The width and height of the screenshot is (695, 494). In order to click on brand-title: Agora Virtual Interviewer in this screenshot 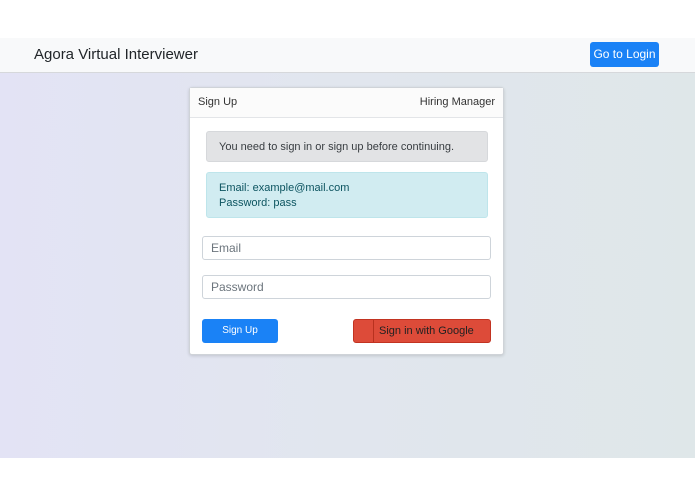, I will do `click(116, 54)`.